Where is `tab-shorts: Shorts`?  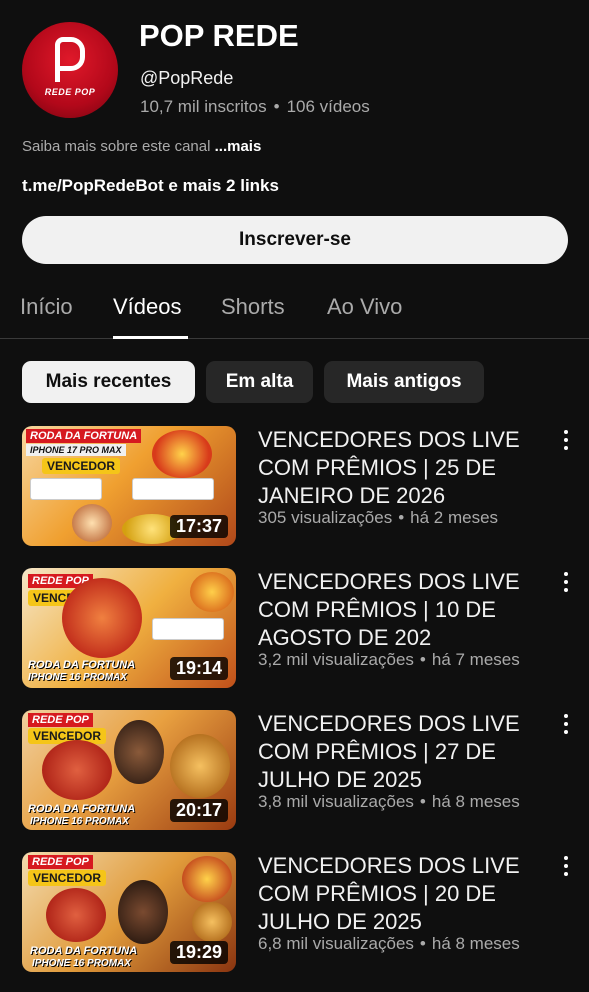
tab-shorts: Shorts is located at coordinates (253, 307).